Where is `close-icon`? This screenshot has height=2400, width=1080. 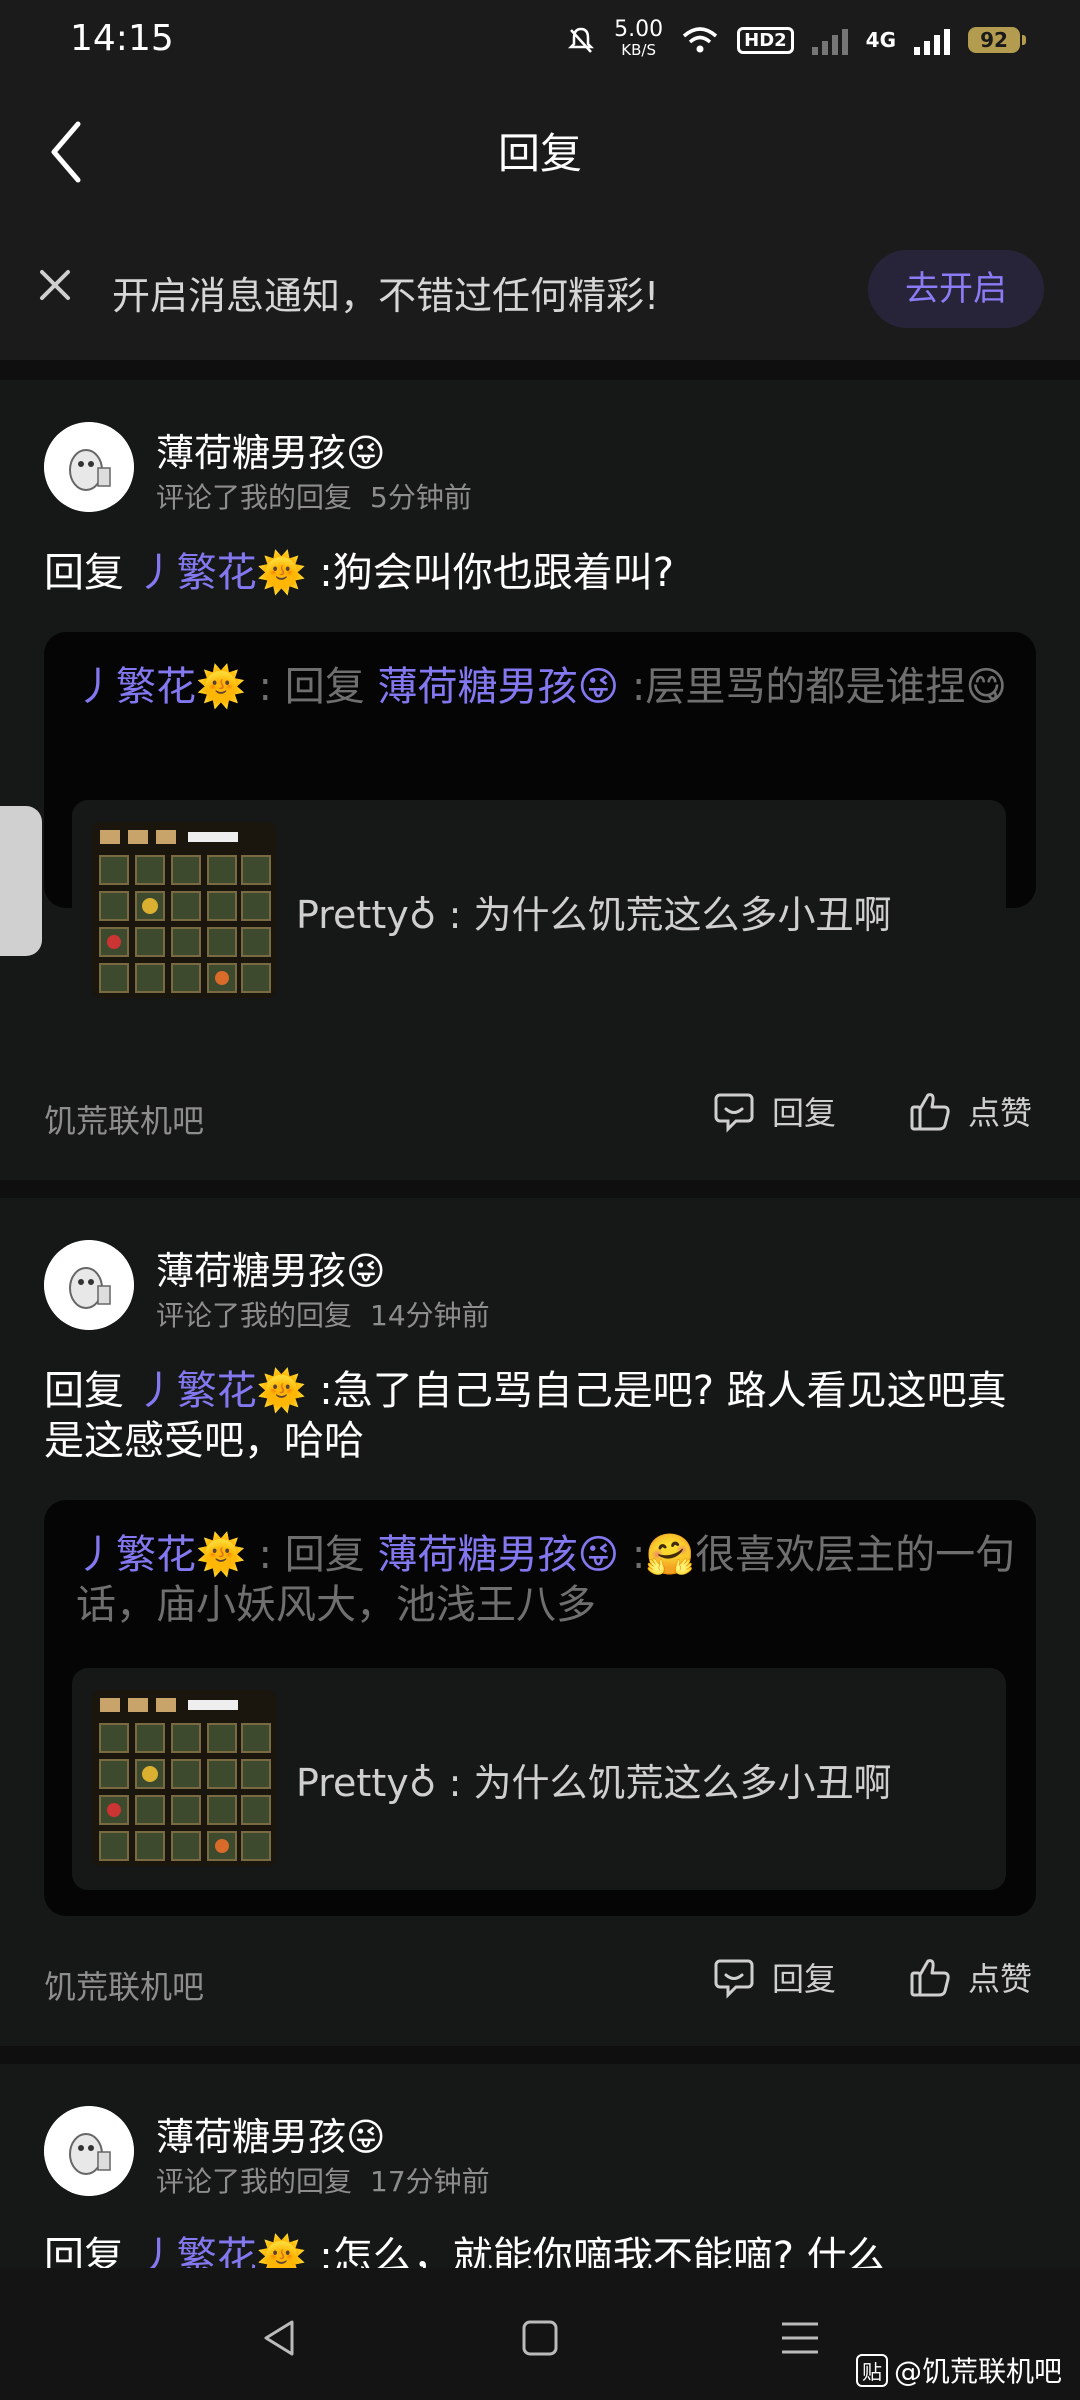
close-icon is located at coordinates (55, 285).